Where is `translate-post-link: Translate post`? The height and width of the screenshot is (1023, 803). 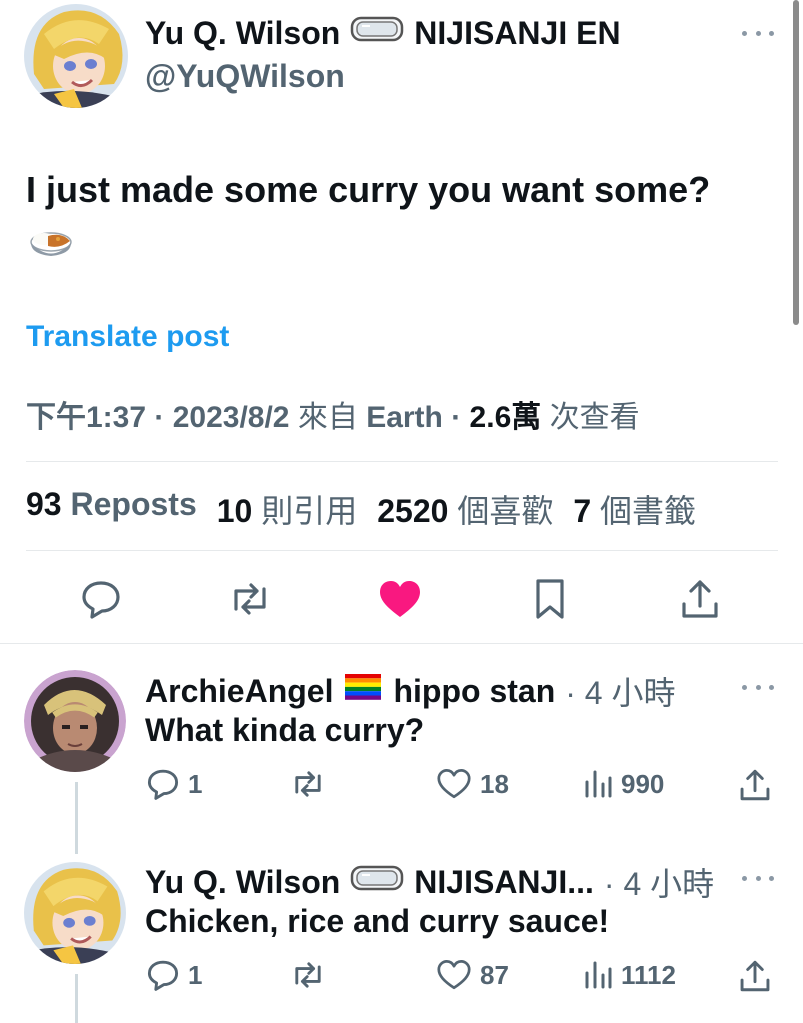
translate-post-link: Translate post is located at coordinates (127, 337).